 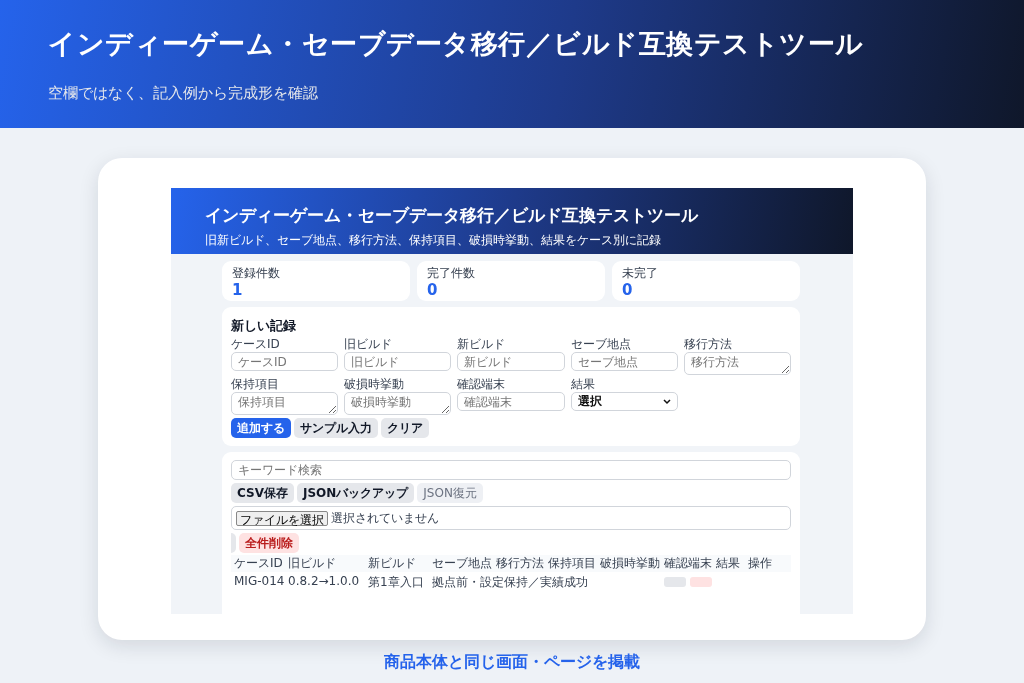 What do you see at coordinates (433, 240) in the screenshot?
I see `app-subtitle: 旧新ビルド、セーブ地点、移行方法、保持項目、破損時挙動、結果をケース別に記録` at bounding box center [433, 240].